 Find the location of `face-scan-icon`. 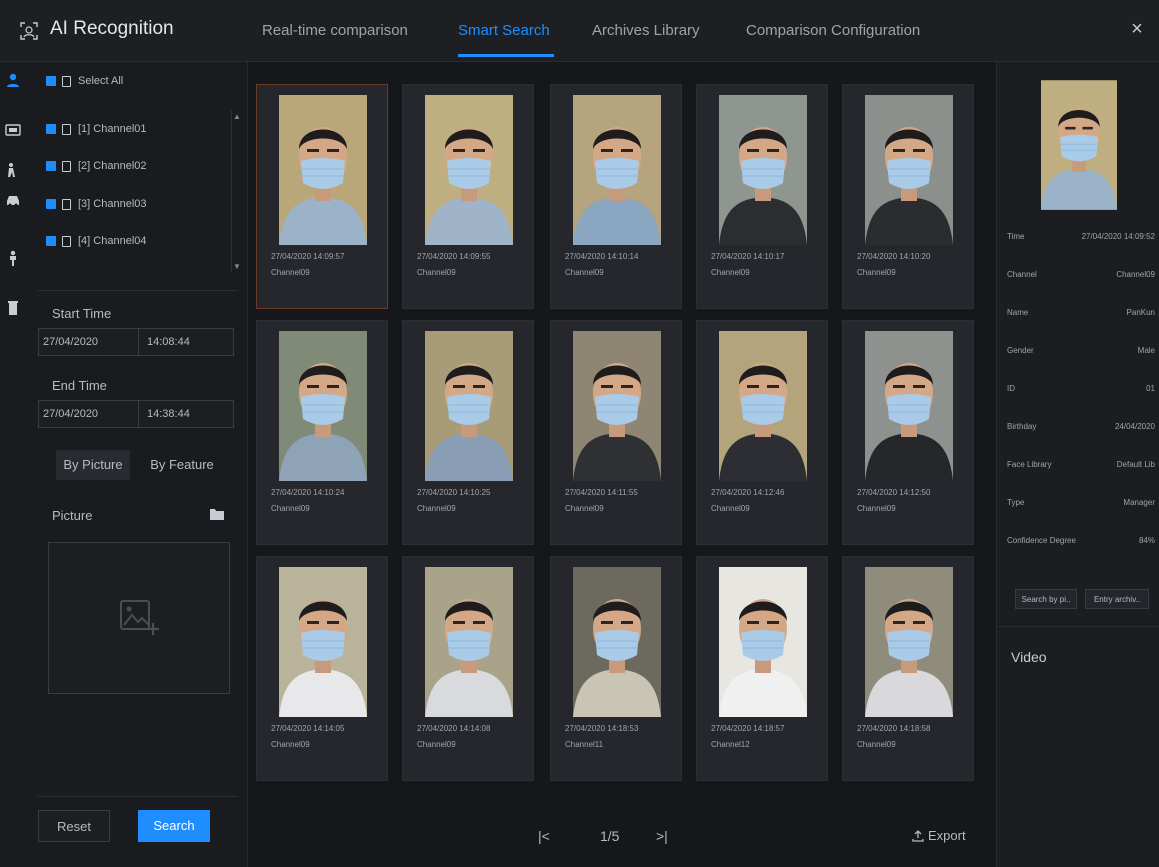

face-scan-icon is located at coordinates (29, 31).